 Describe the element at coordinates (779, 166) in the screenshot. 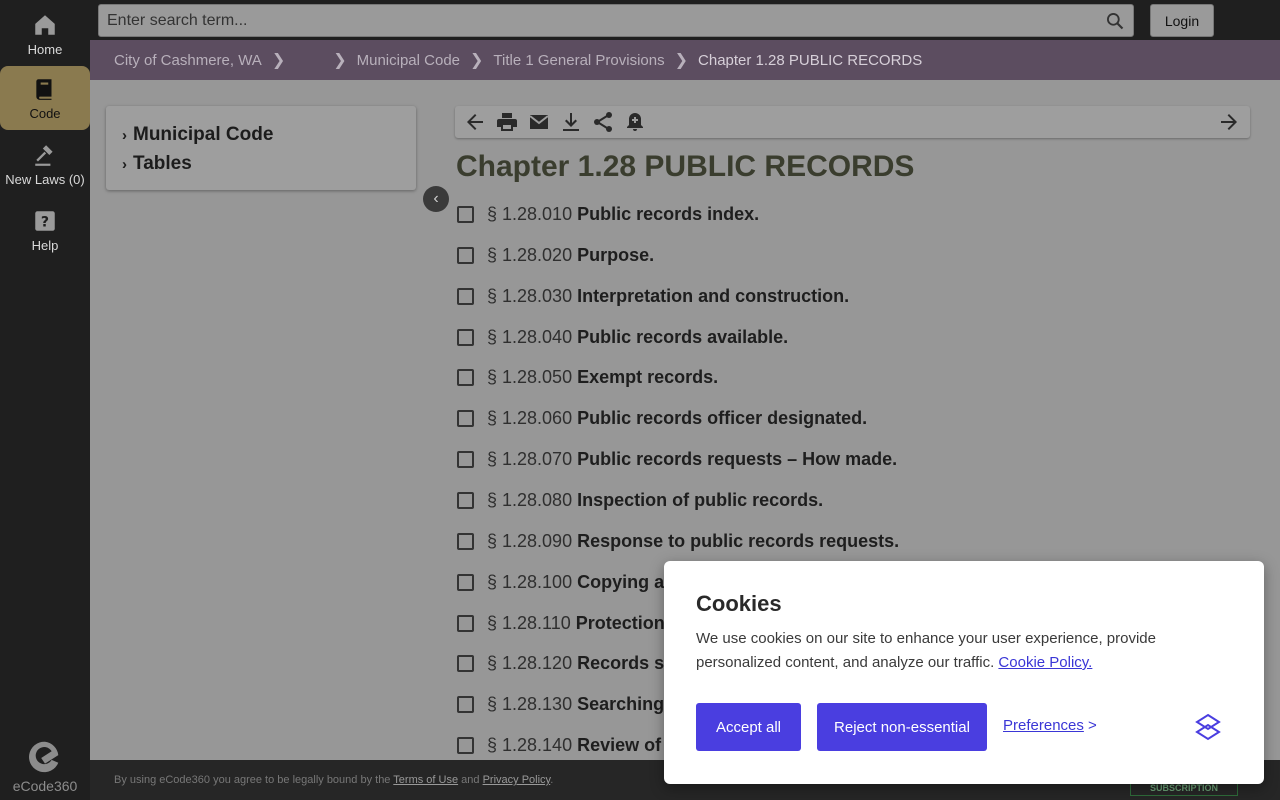

I see `chapter-name: PUBLIC RECORDS` at that location.